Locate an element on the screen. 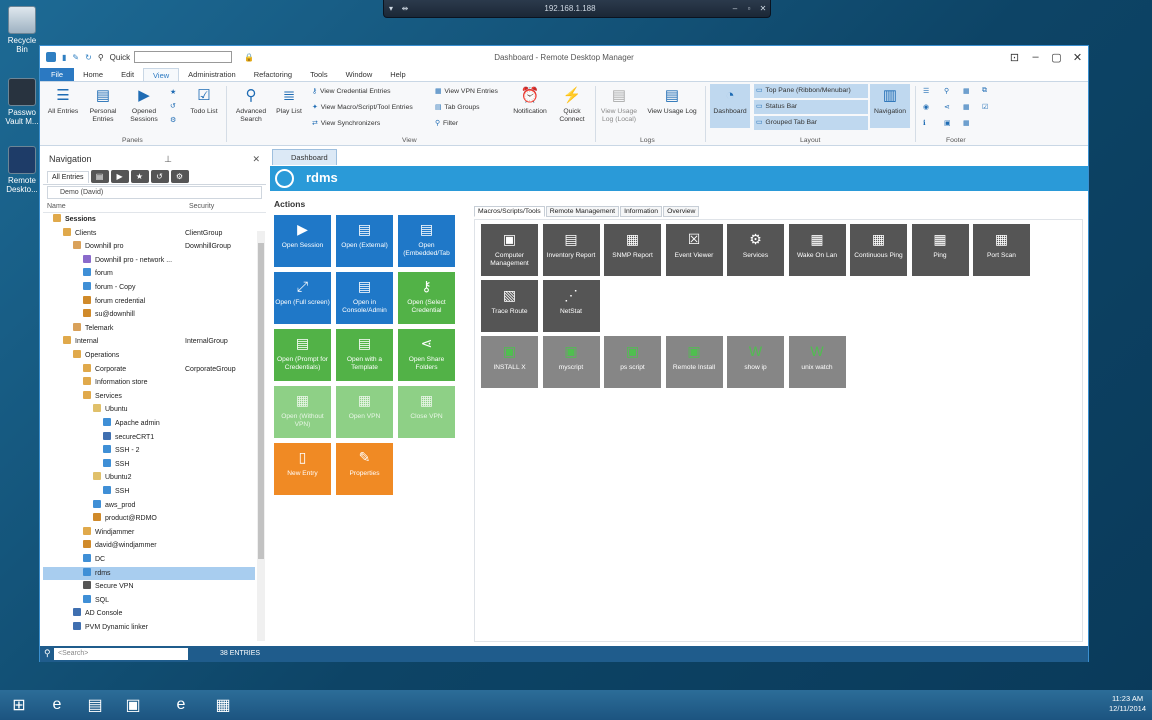  menu-view: View is located at coordinates (161, 74).